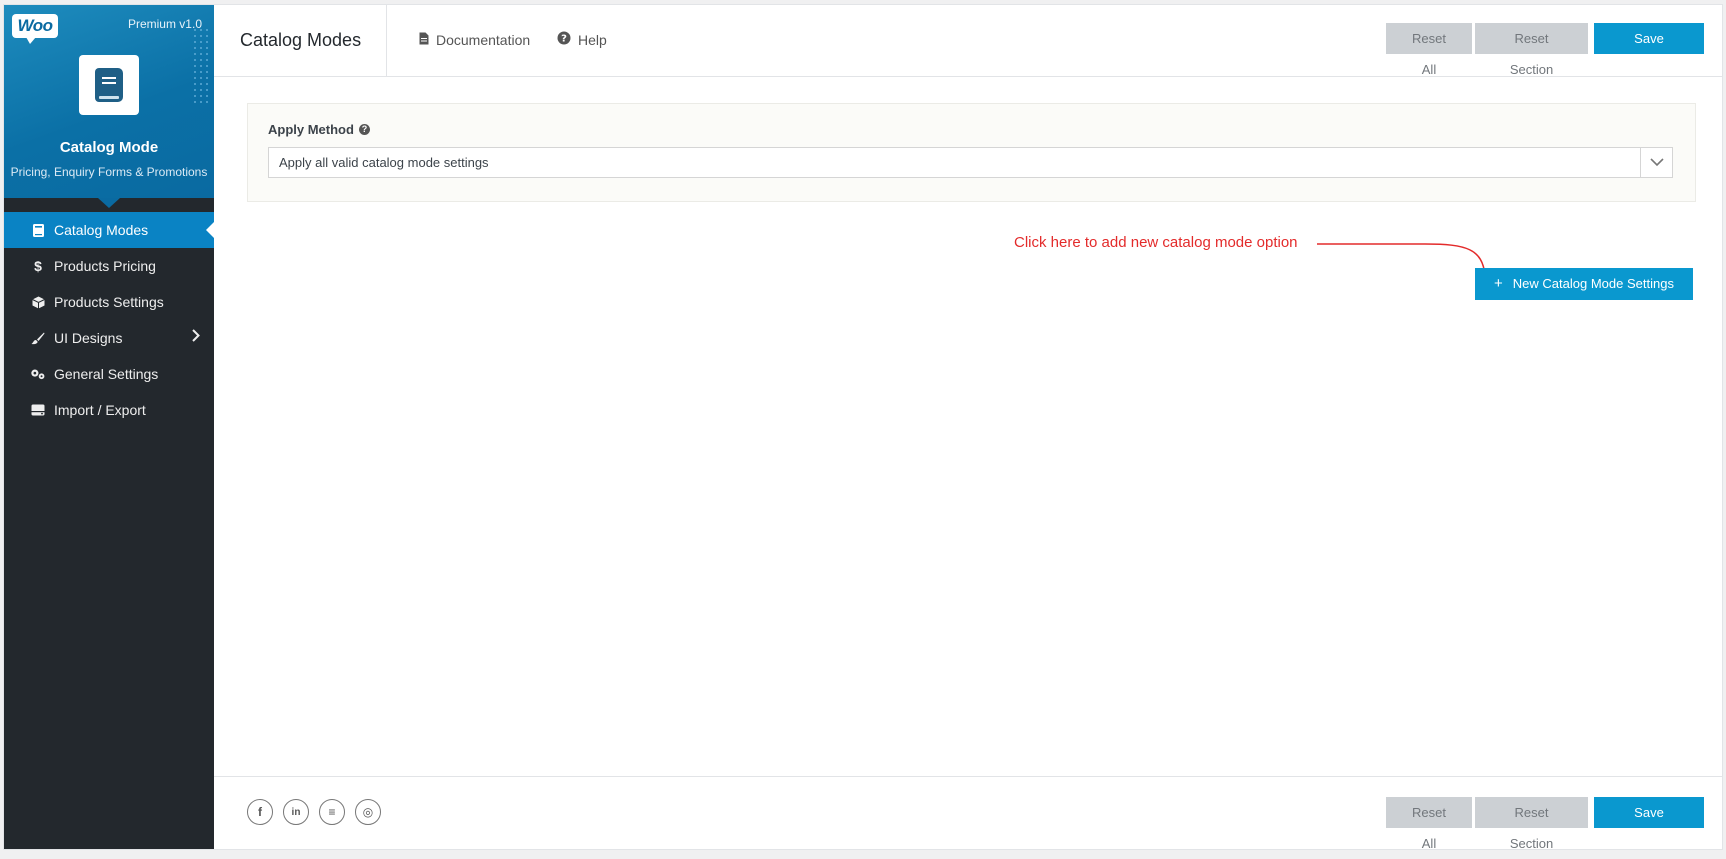  I want to click on apply-method-select: Apply all valid catalog mode settings, so click(970, 162).